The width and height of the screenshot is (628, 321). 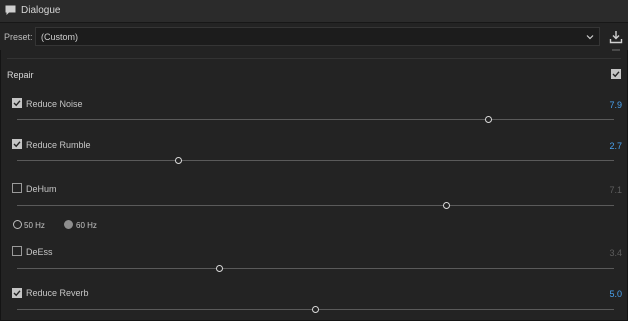 What do you see at coordinates (34, 225) in the screenshot?
I see `dehum-50hz-label: 50 Hz` at bounding box center [34, 225].